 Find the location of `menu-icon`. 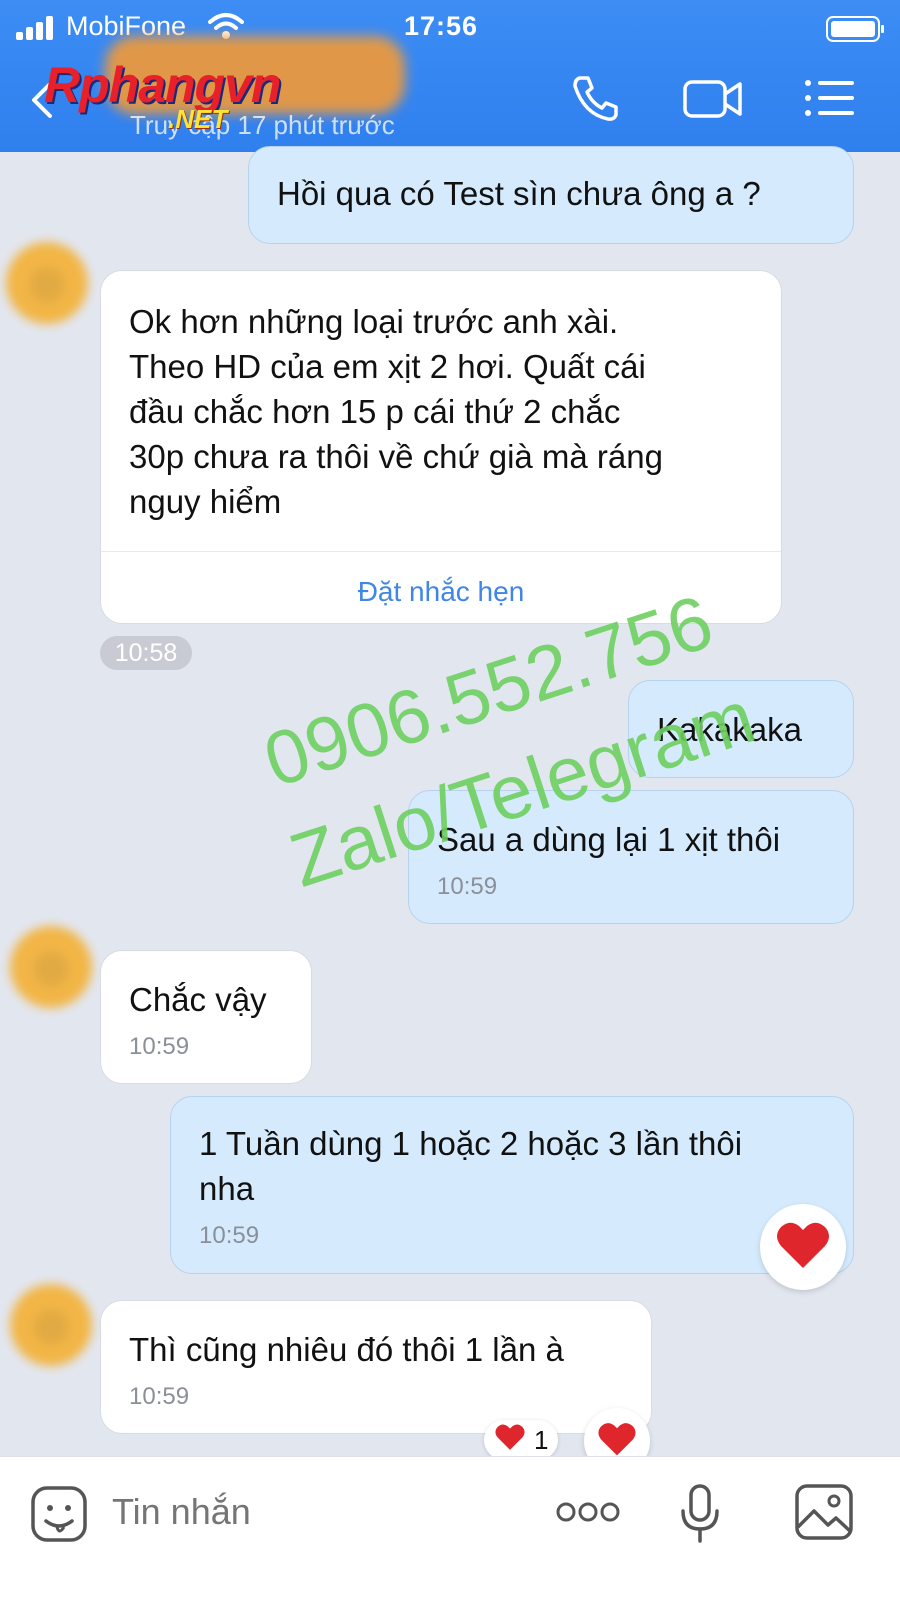

menu-icon is located at coordinates (830, 100).